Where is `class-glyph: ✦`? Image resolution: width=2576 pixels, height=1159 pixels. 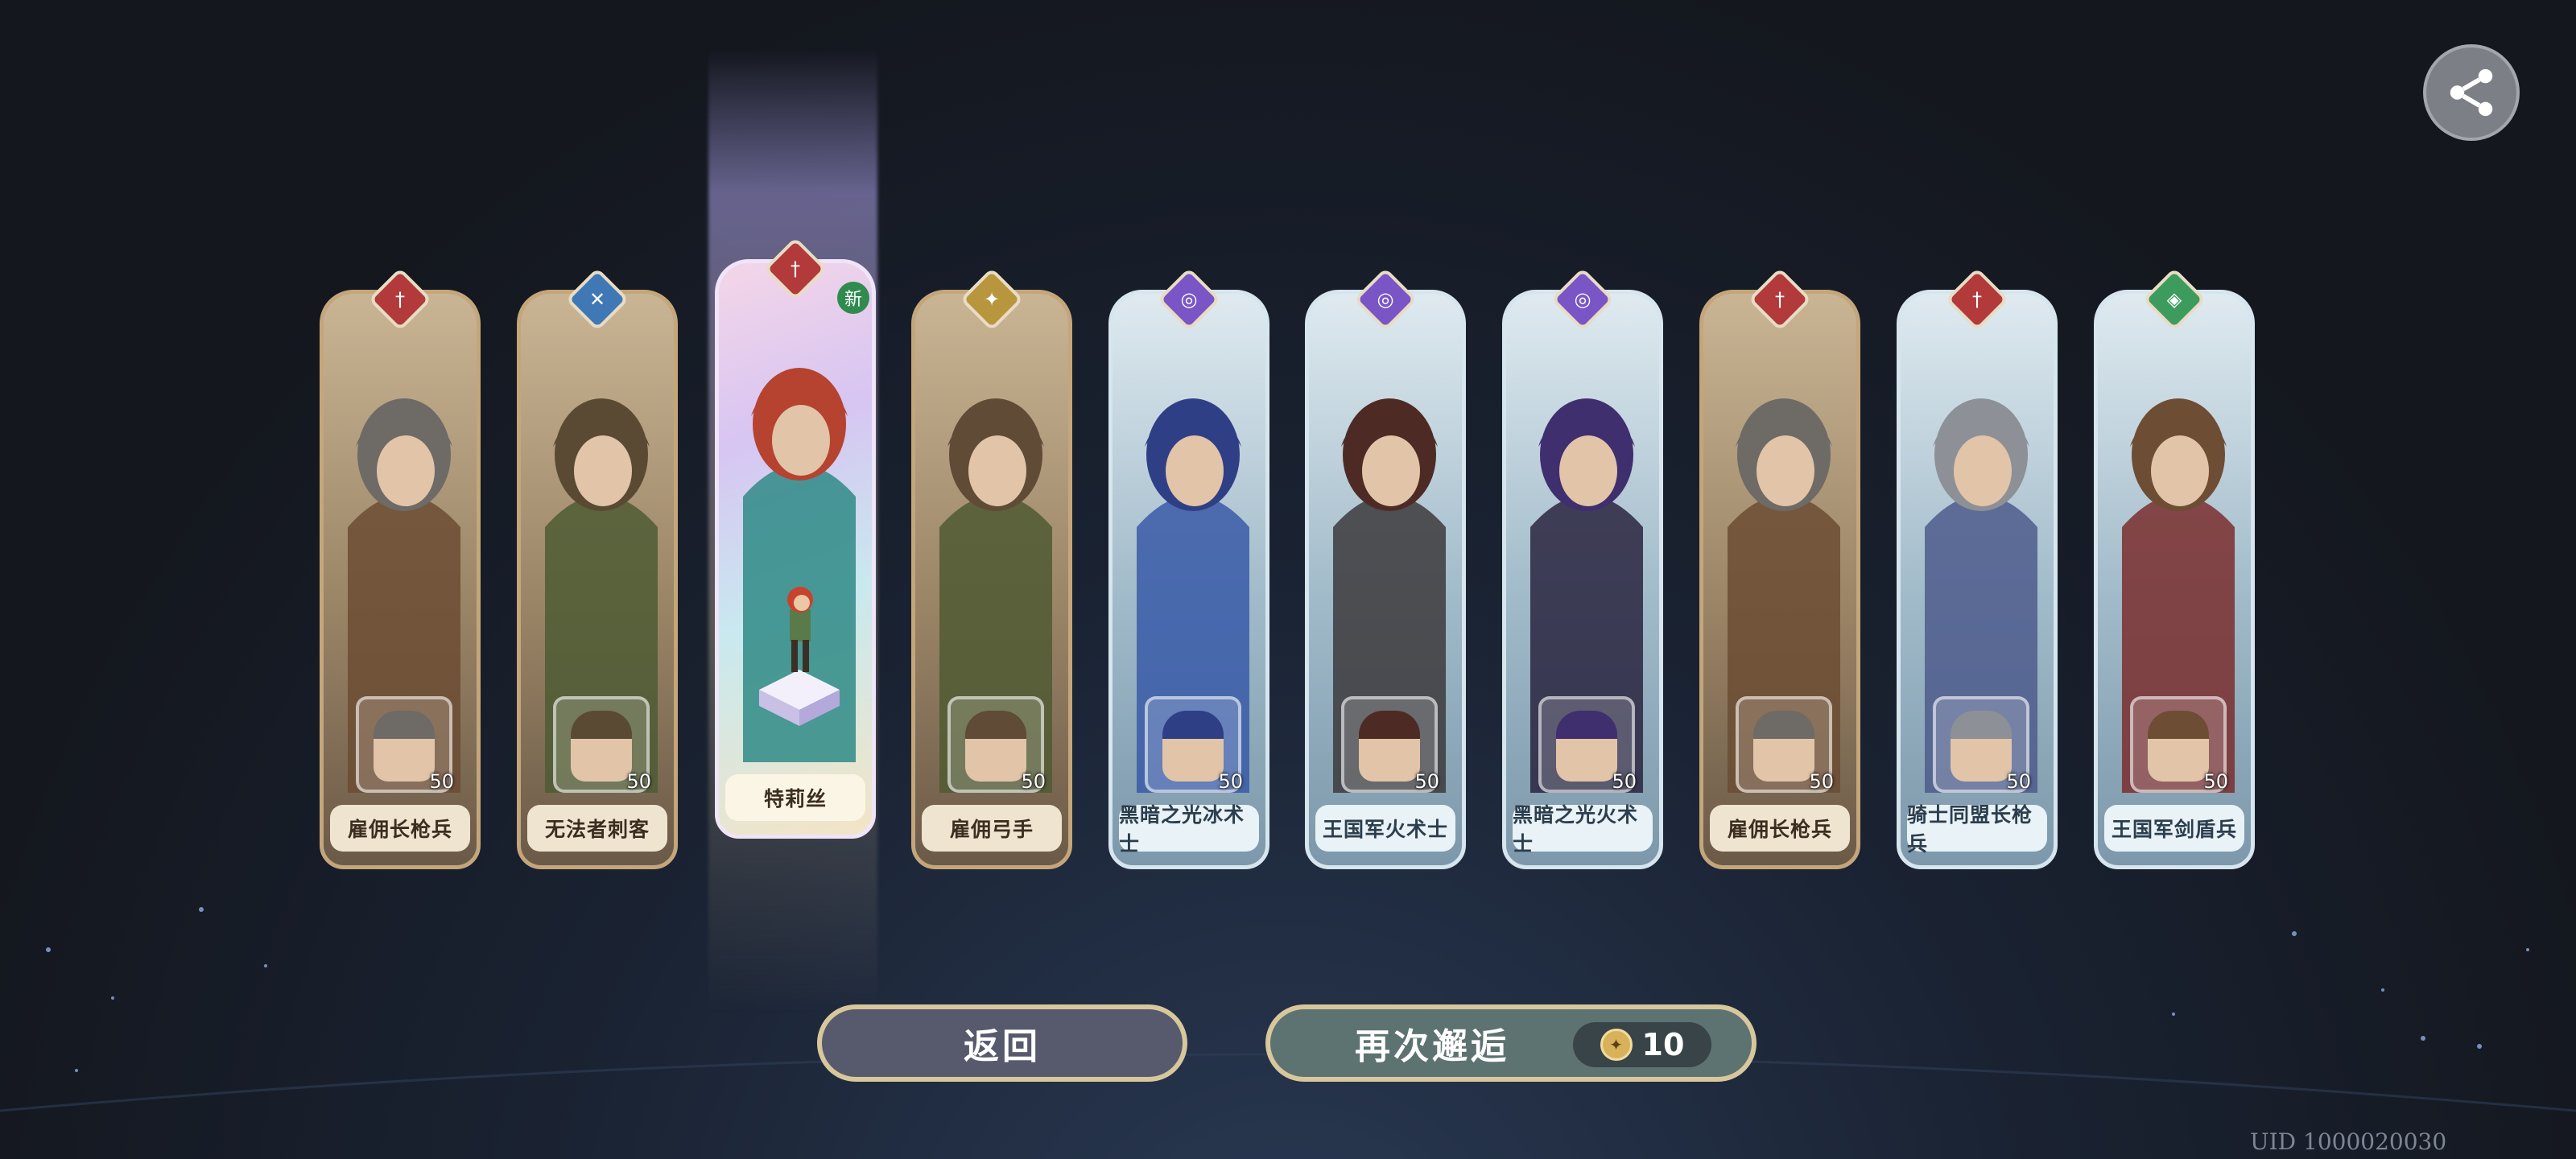
class-glyph: ✦ is located at coordinates (992, 299).